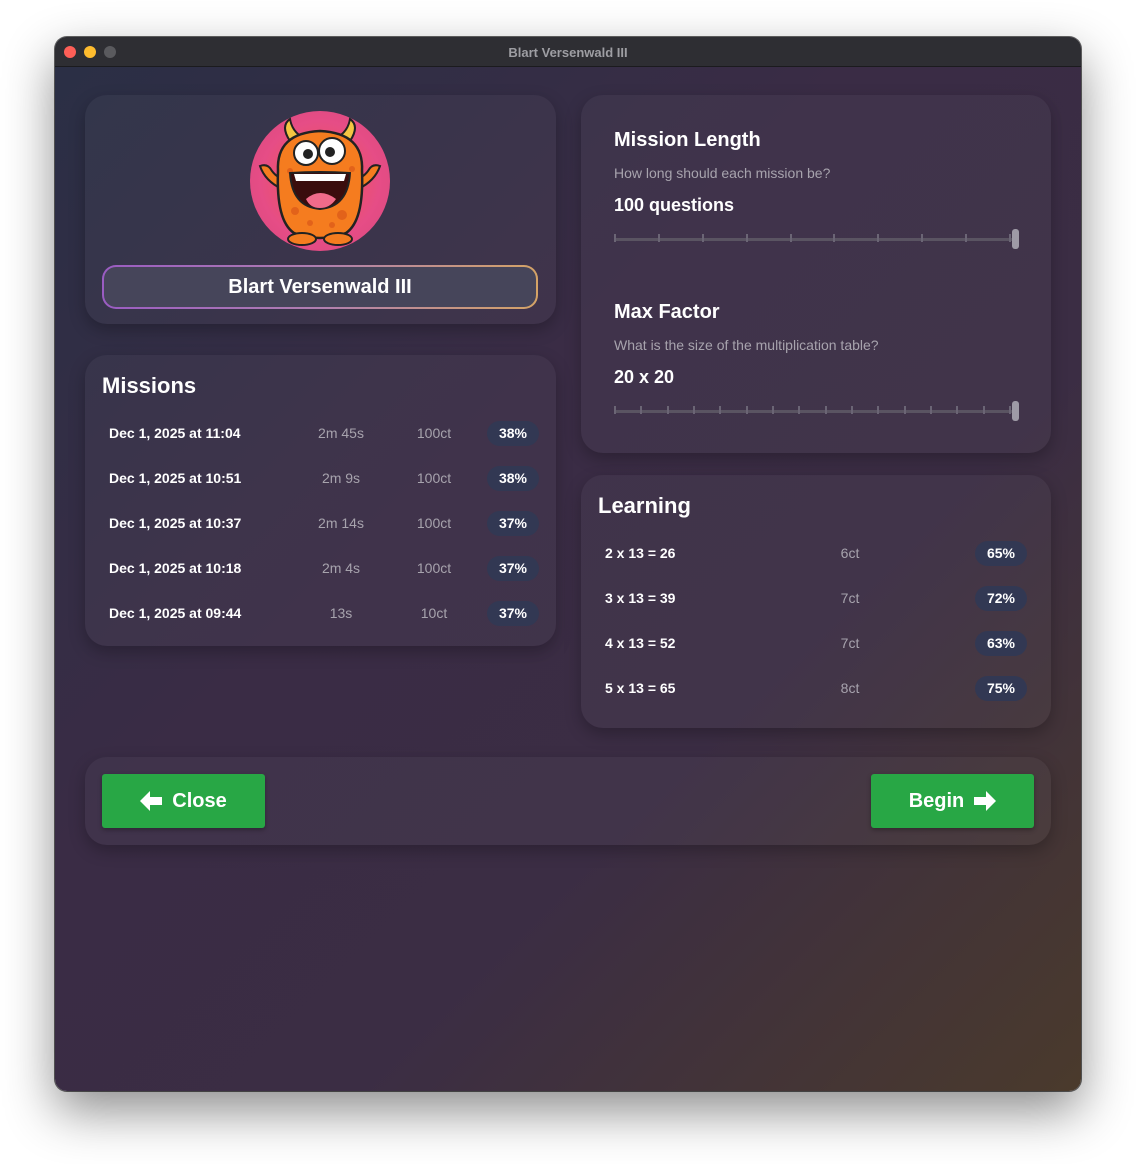  What do you see at coordinates (640, 598) in the screenshot?
I see `learning-equation: 3 x 13 = 39` at bounding box center [640, 598].